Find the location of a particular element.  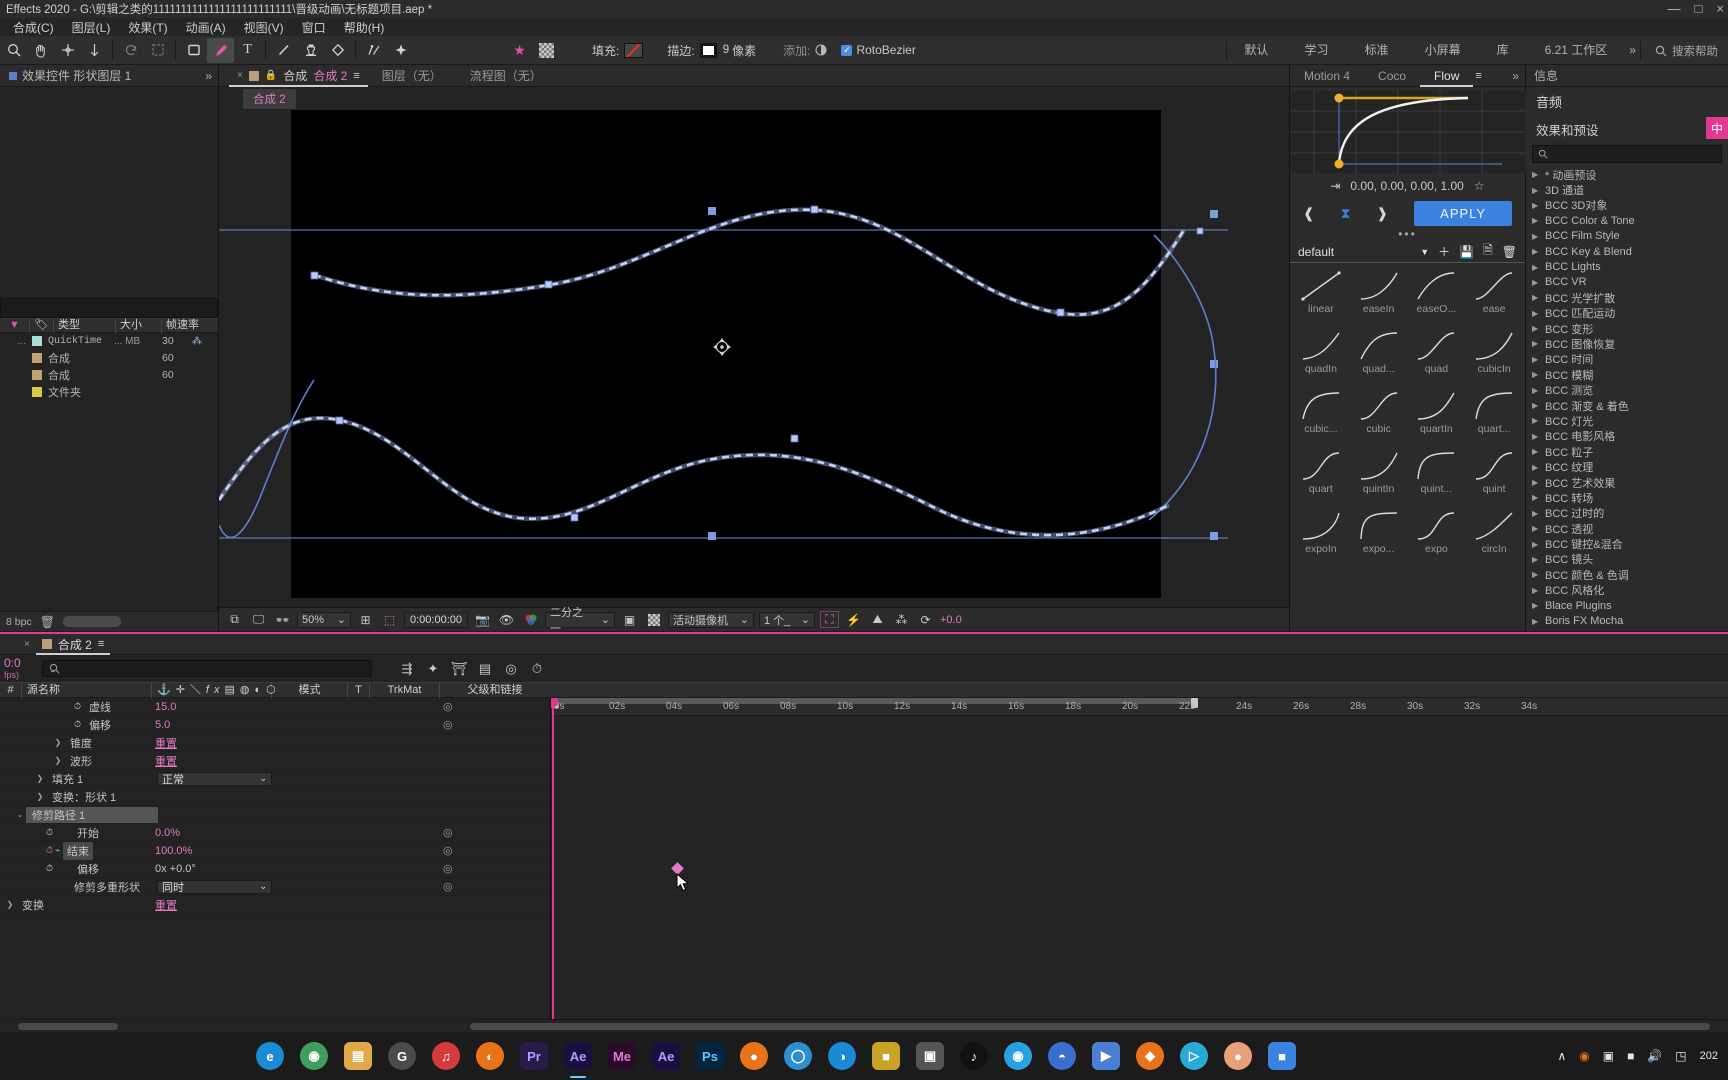

channel-icon is located at coordinates (530, 619).